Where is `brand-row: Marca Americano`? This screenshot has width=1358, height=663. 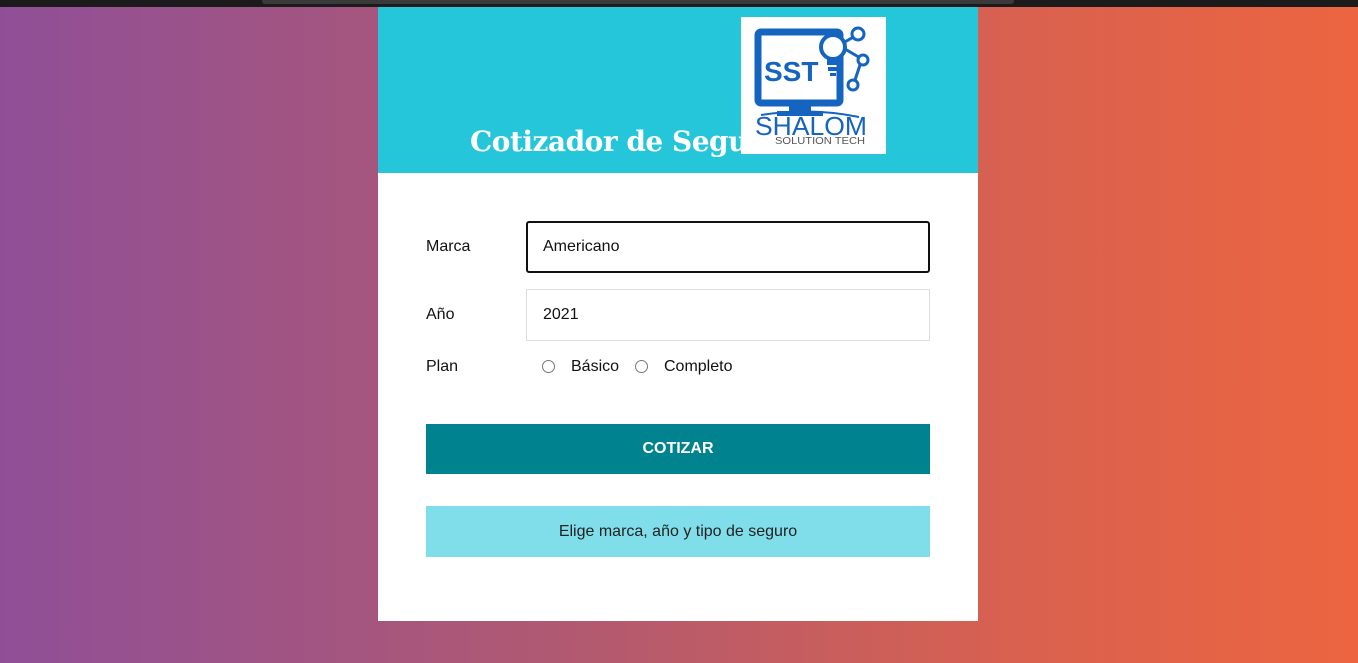
brand-row: Marca Americano is located at coordinates (678, 247).